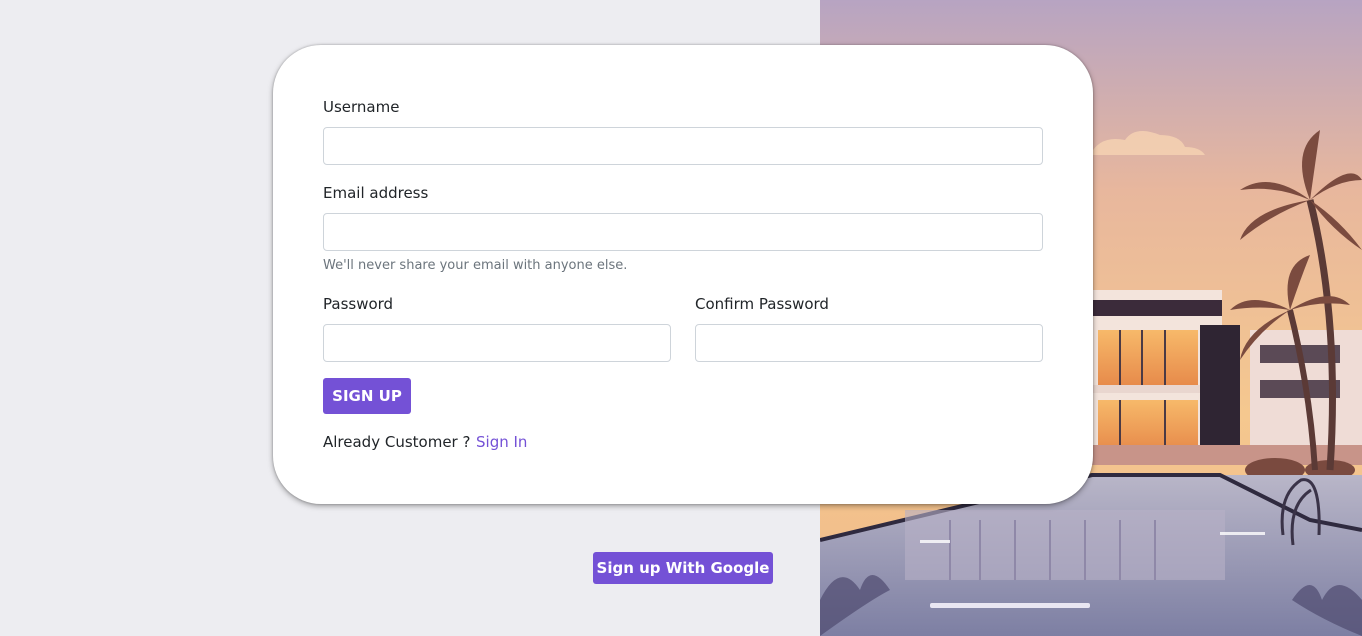 The image size is (1362, 636). Describe the element at coordinates (367, 396) in the screenshot. I see `sign-up-button: SIGN UP` at that location.